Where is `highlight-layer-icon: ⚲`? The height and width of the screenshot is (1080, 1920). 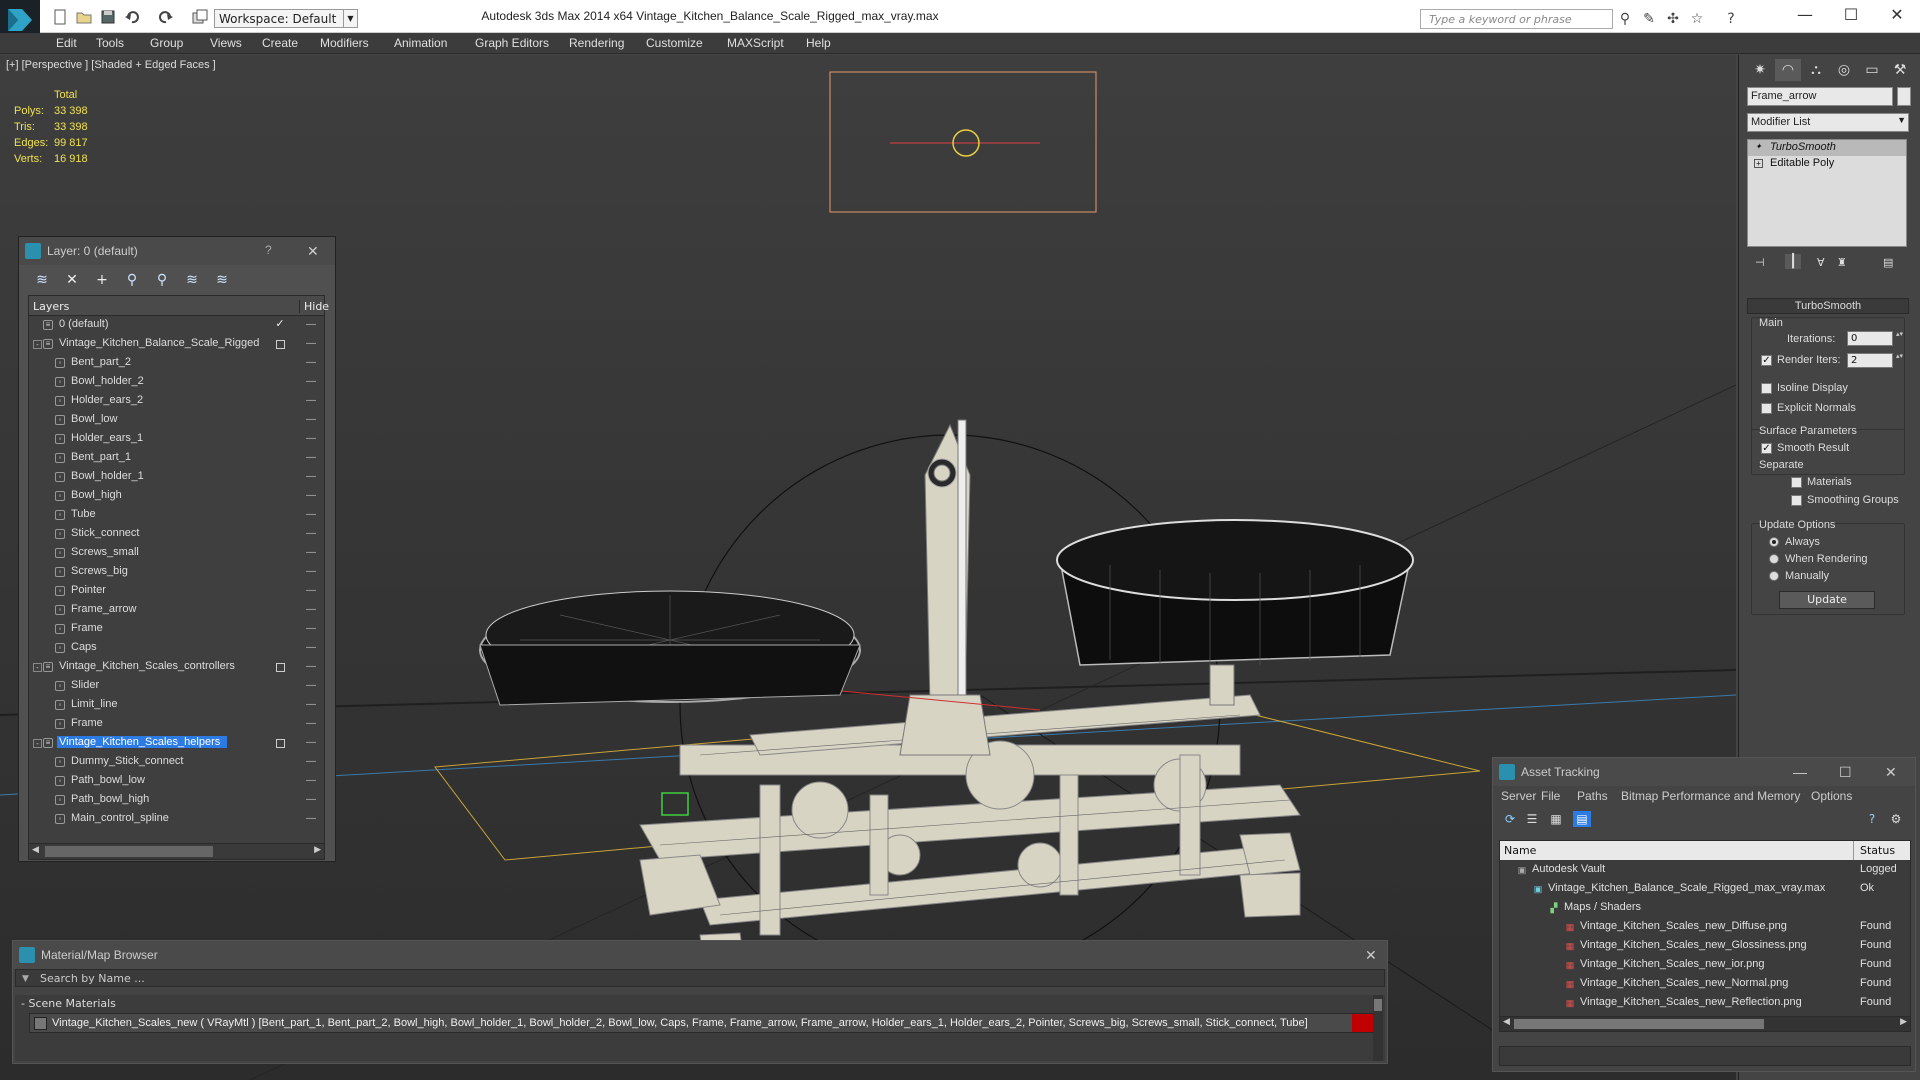
highlight-layer-icon: ⚲ is located at coordinates (162, 280).